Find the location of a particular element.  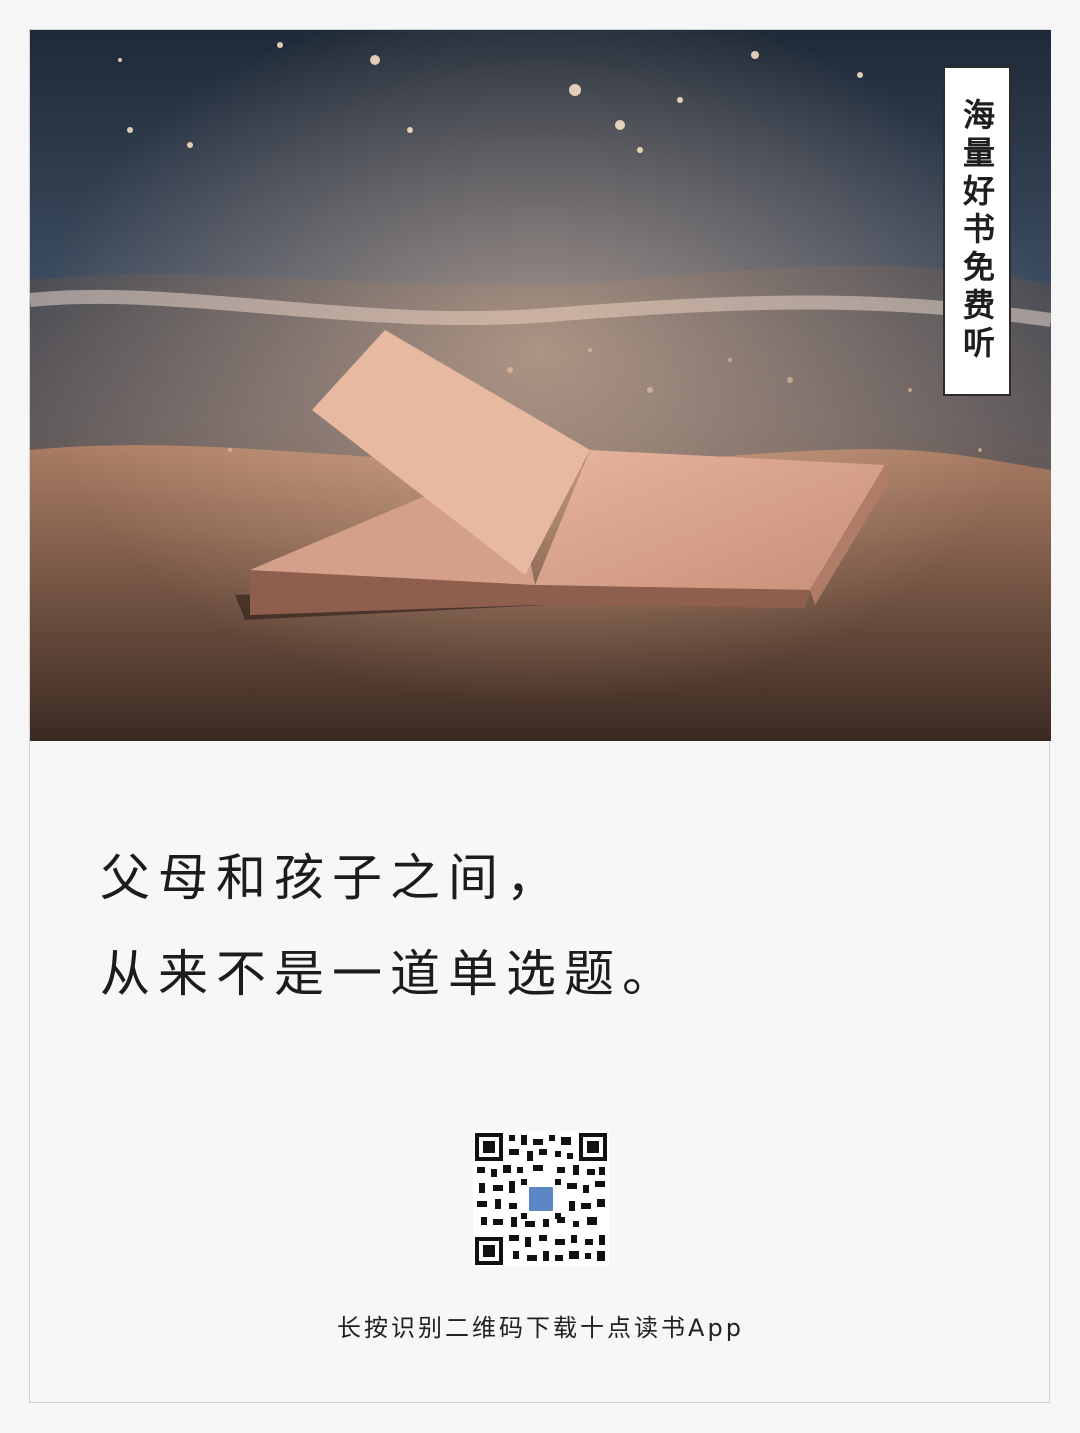

free-listening-badge: 海量好书免费听 is located at coordinates (977, 231).